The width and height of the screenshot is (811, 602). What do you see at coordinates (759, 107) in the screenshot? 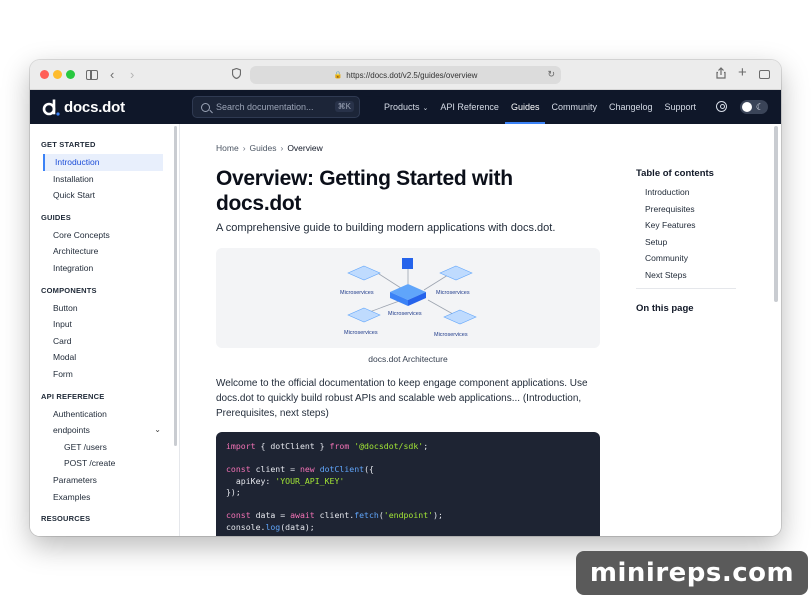
I see `moon-icon: ☾` at bounding box center [759, 107].